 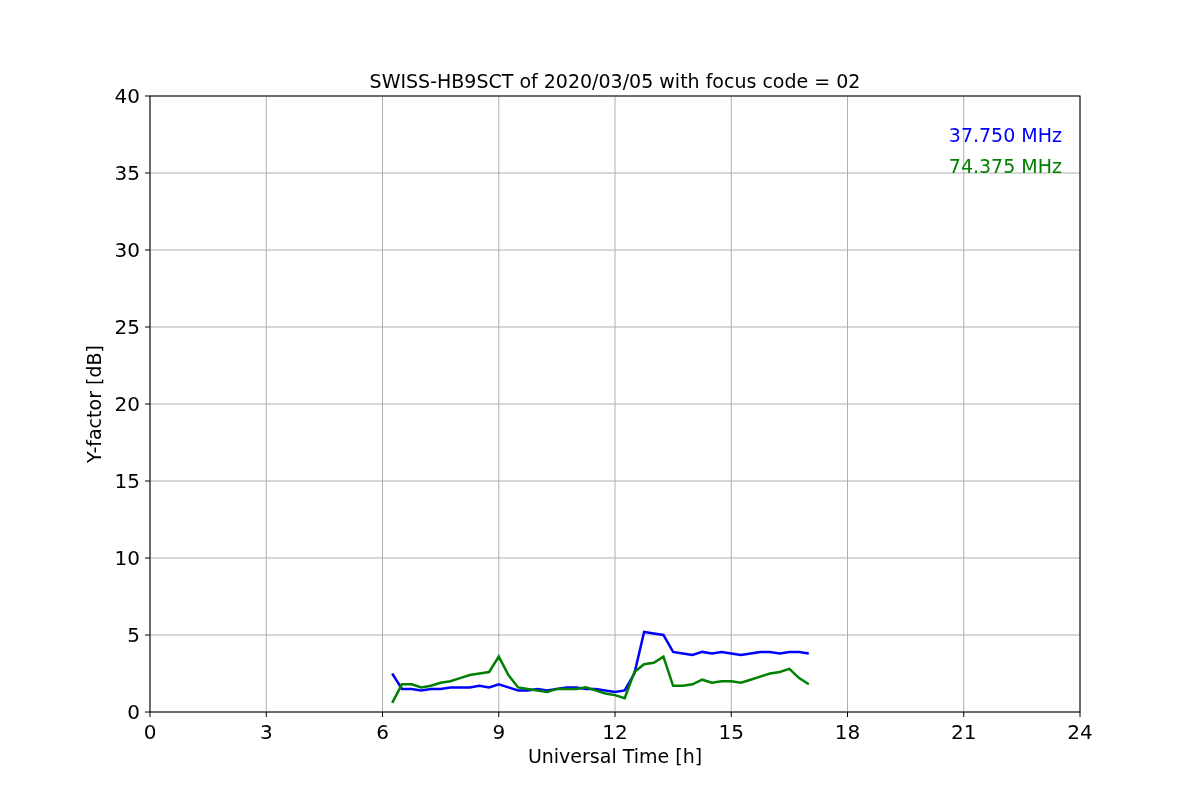 I want to click on chart-title: SWISS-HB9SCT of 2020/03/05 with focus code = 02, so click(x=615, y=81).